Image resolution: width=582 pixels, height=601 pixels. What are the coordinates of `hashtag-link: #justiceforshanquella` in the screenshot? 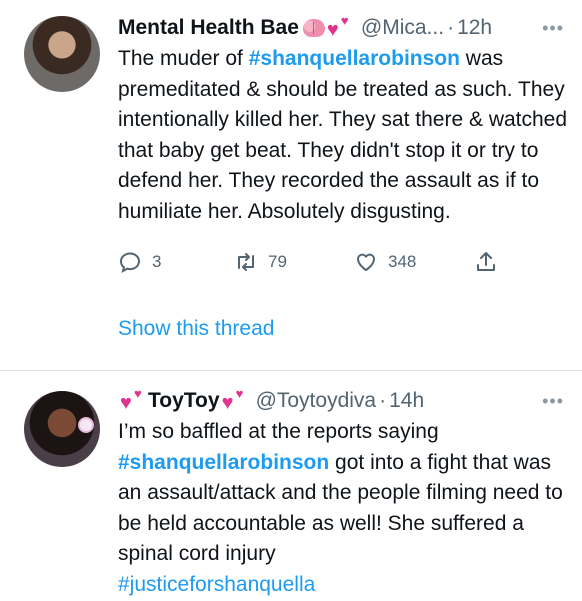 It's located at (216, 584).